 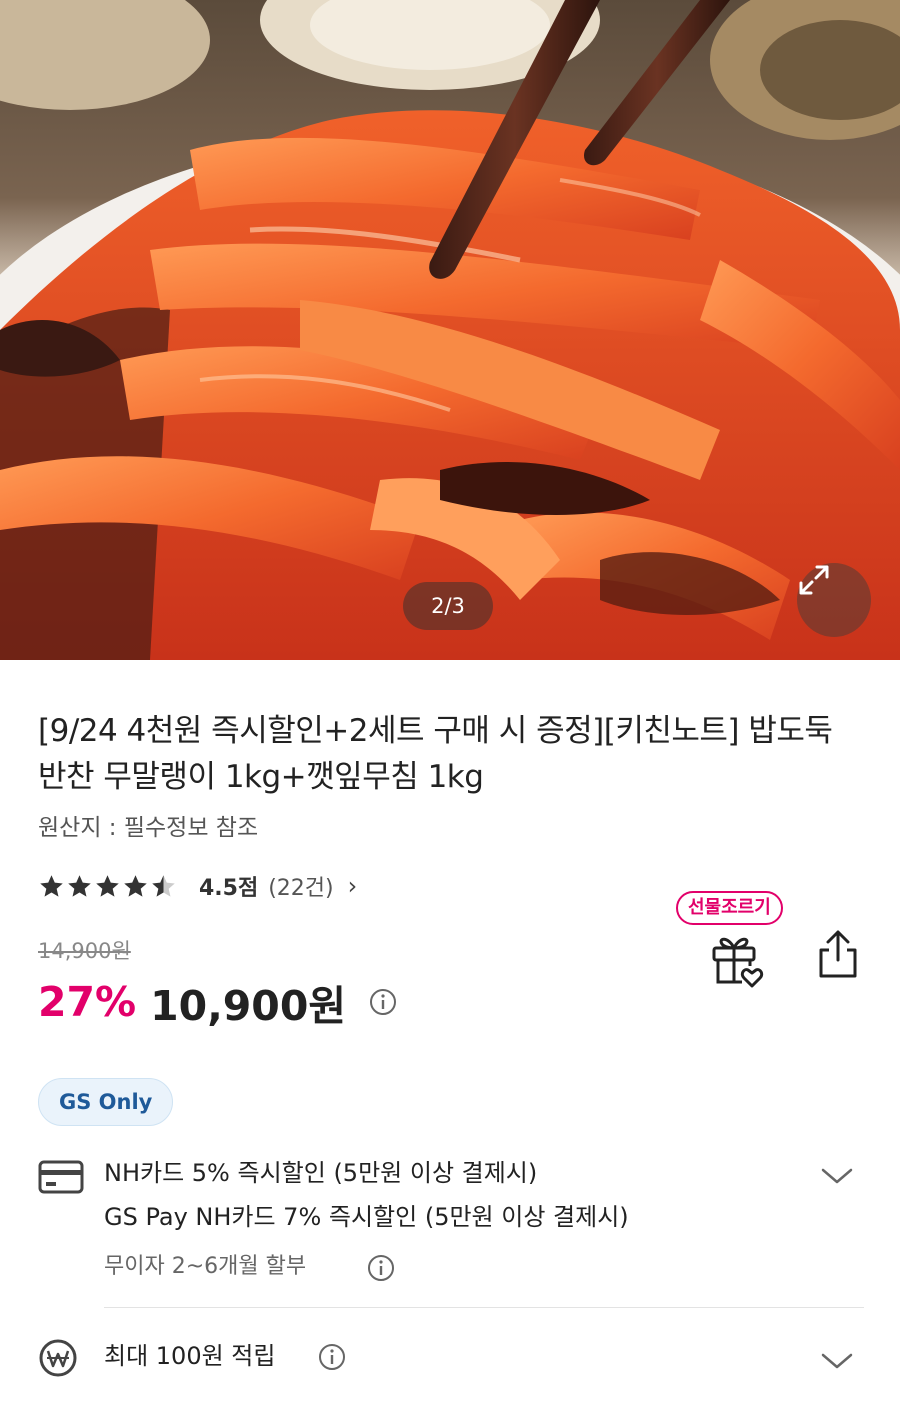 I want to click on share-button, so click(x=838, y=956).